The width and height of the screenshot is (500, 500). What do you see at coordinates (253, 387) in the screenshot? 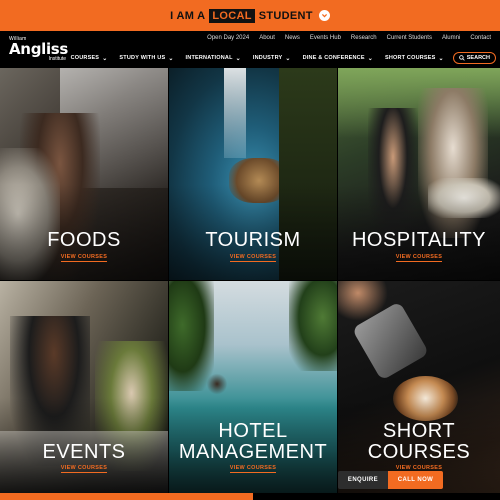
I see `tile-hotel-management: HOTEL MANAGEMENT VIEW COURSES` at bounding box center [253, 387].